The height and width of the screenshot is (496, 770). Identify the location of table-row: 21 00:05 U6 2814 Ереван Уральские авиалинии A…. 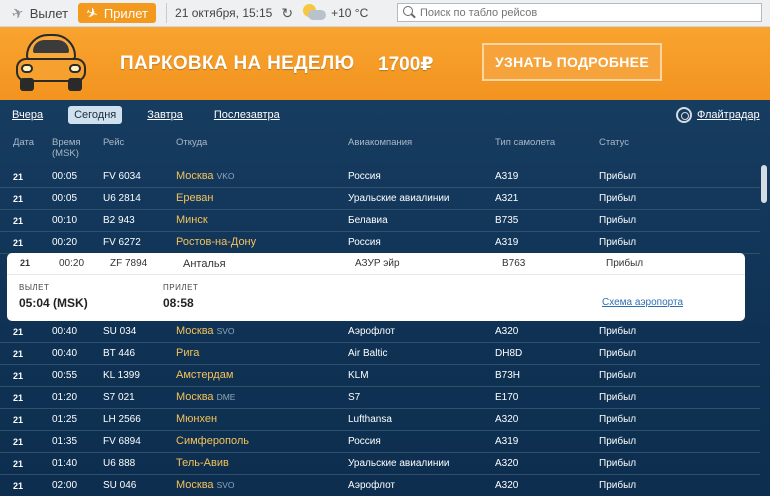
(380, 199).